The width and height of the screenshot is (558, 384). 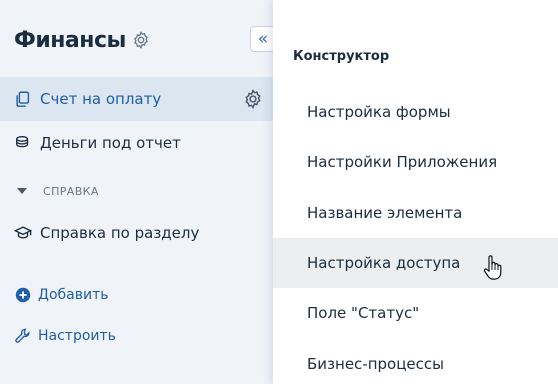 I want to click on menu-item-form-settings: Настройка формы, so click(x=415, y=112).